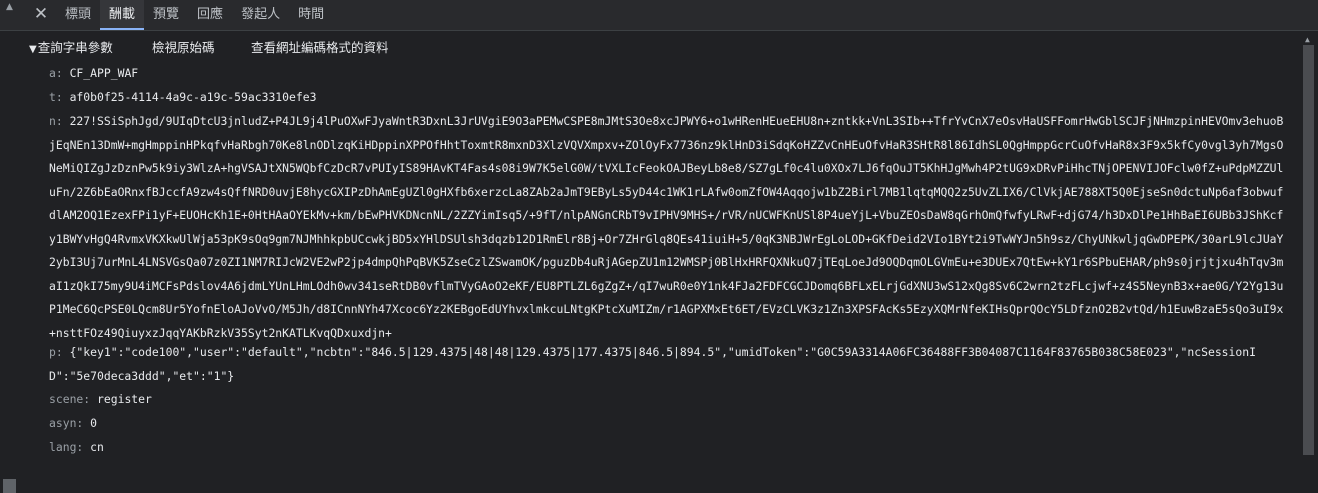  I want to click on param-row-asyn: asyn: 0, so click(73, 424).